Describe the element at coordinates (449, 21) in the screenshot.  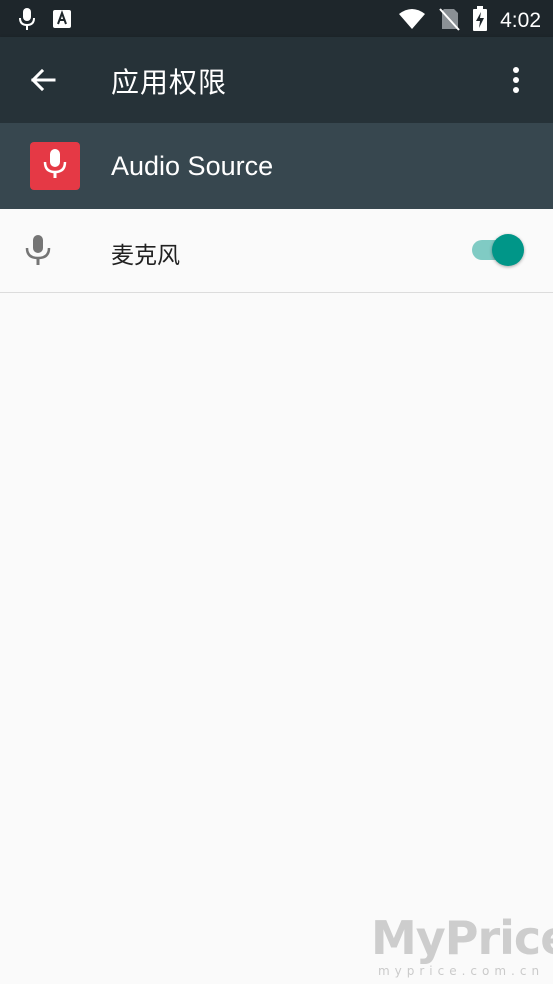
I see `no-sim-icon` at that location.